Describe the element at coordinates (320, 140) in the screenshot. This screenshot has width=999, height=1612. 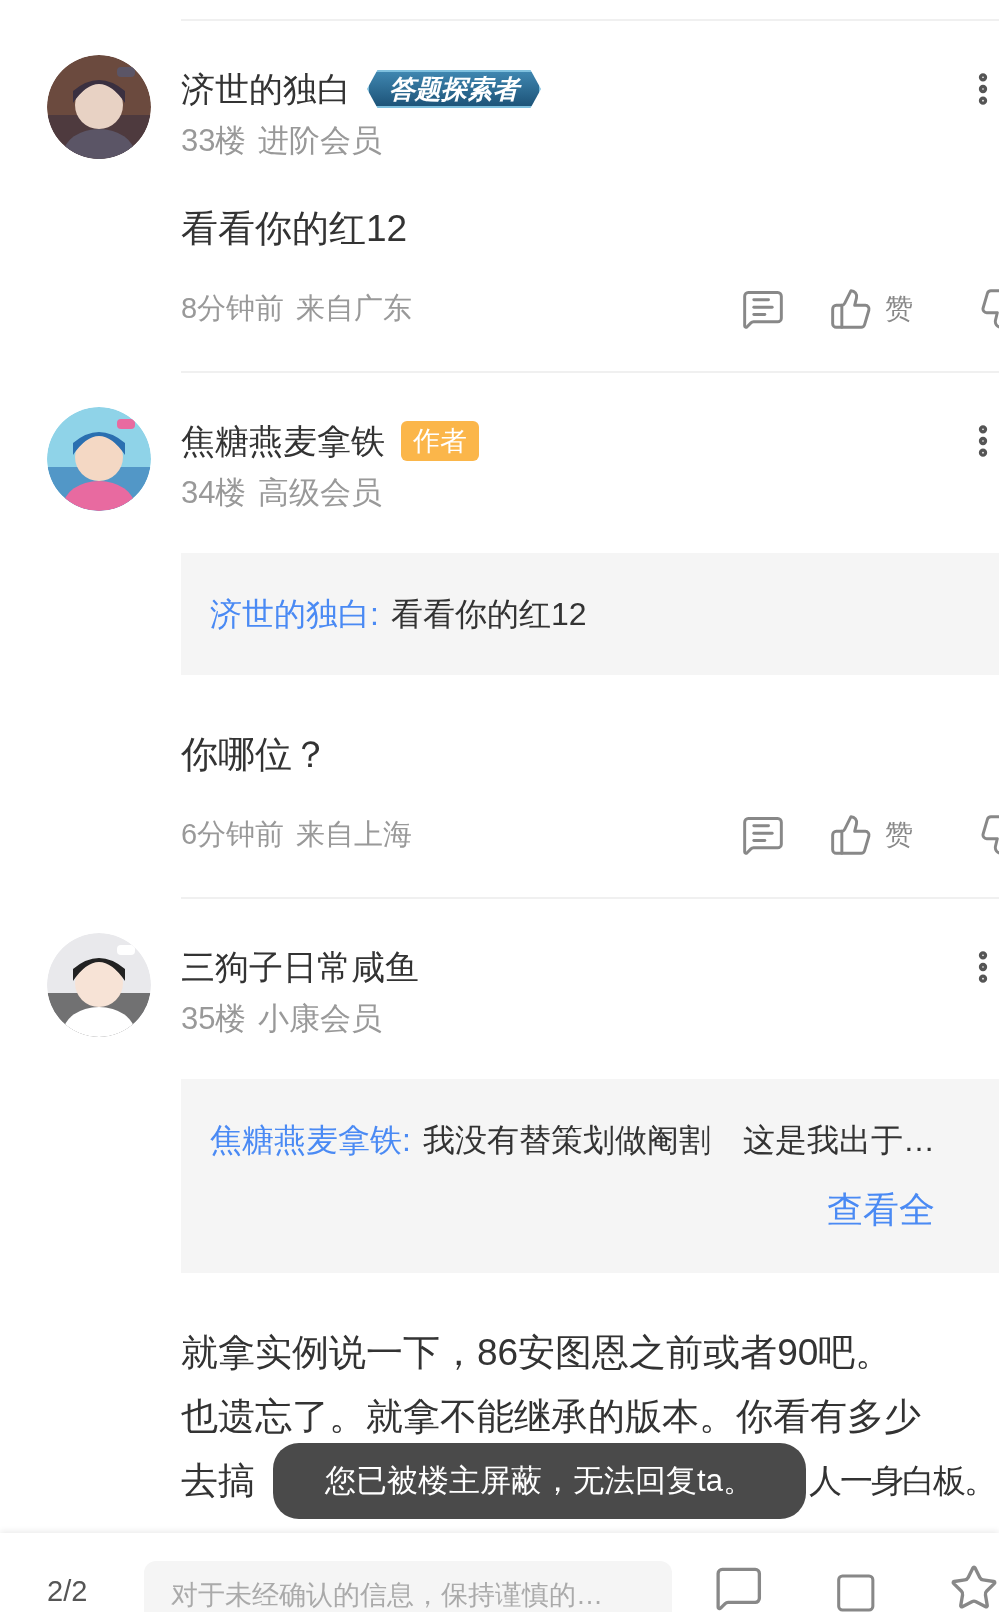
I see `member-level: 进阶会员` at that location.